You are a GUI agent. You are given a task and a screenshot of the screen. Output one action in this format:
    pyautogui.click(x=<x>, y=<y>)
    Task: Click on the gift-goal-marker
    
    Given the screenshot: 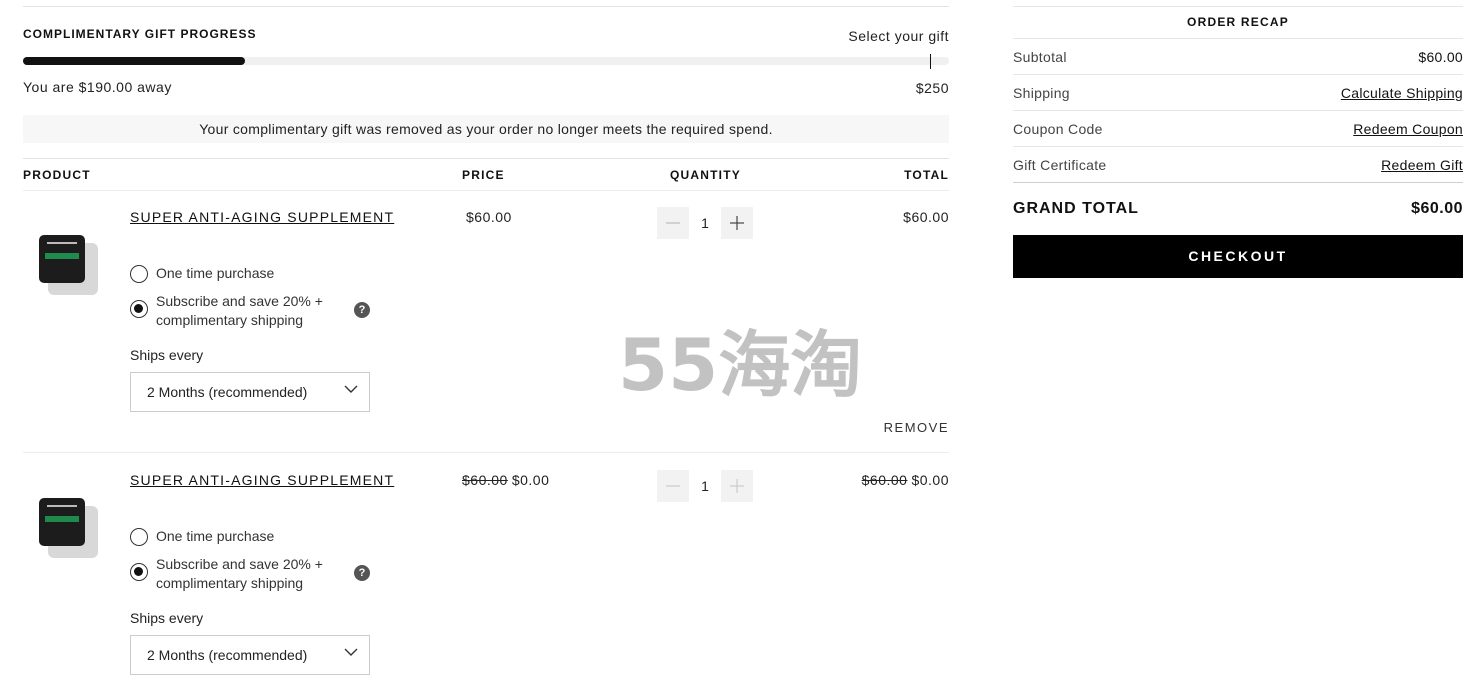 What is the action you would take?
    pyautogui.click(x=930, y=61)
    